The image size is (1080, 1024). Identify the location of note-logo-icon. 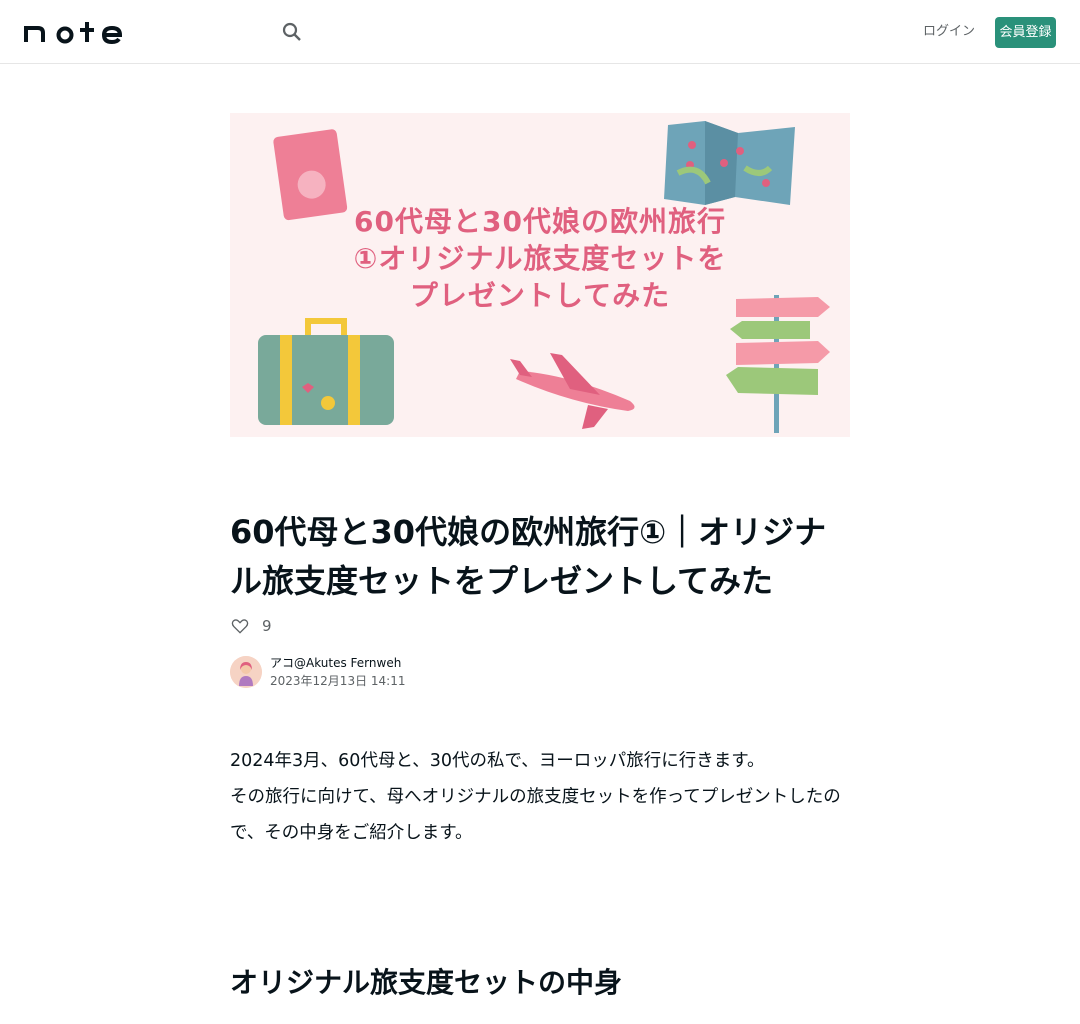
(73, 33).